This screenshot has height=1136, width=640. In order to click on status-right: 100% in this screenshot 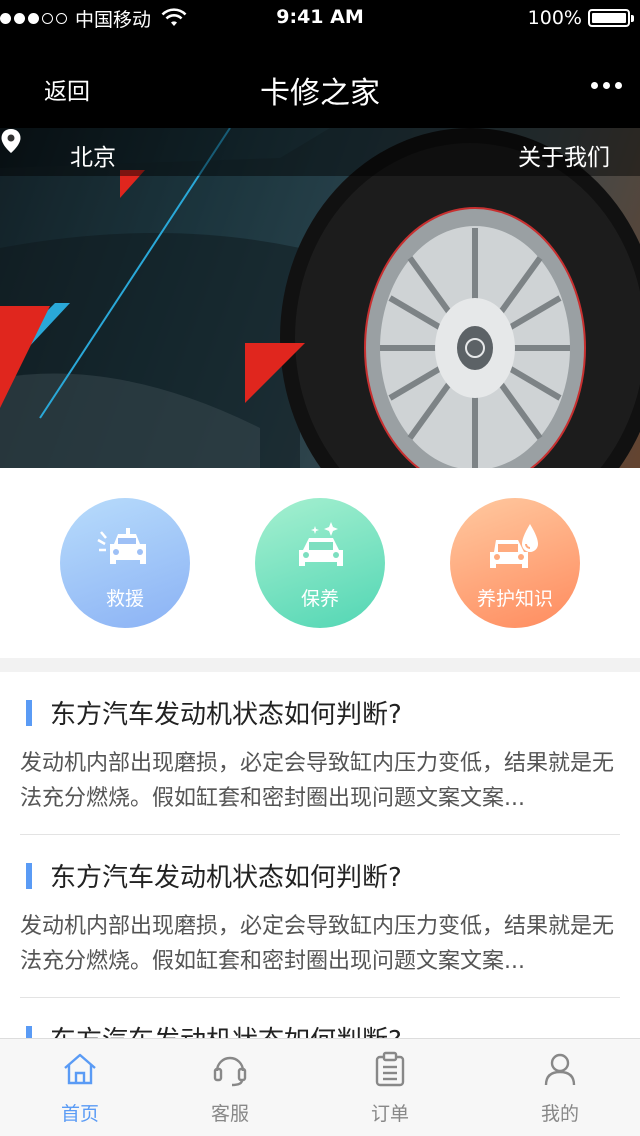, I will do `click(580, 18)`.